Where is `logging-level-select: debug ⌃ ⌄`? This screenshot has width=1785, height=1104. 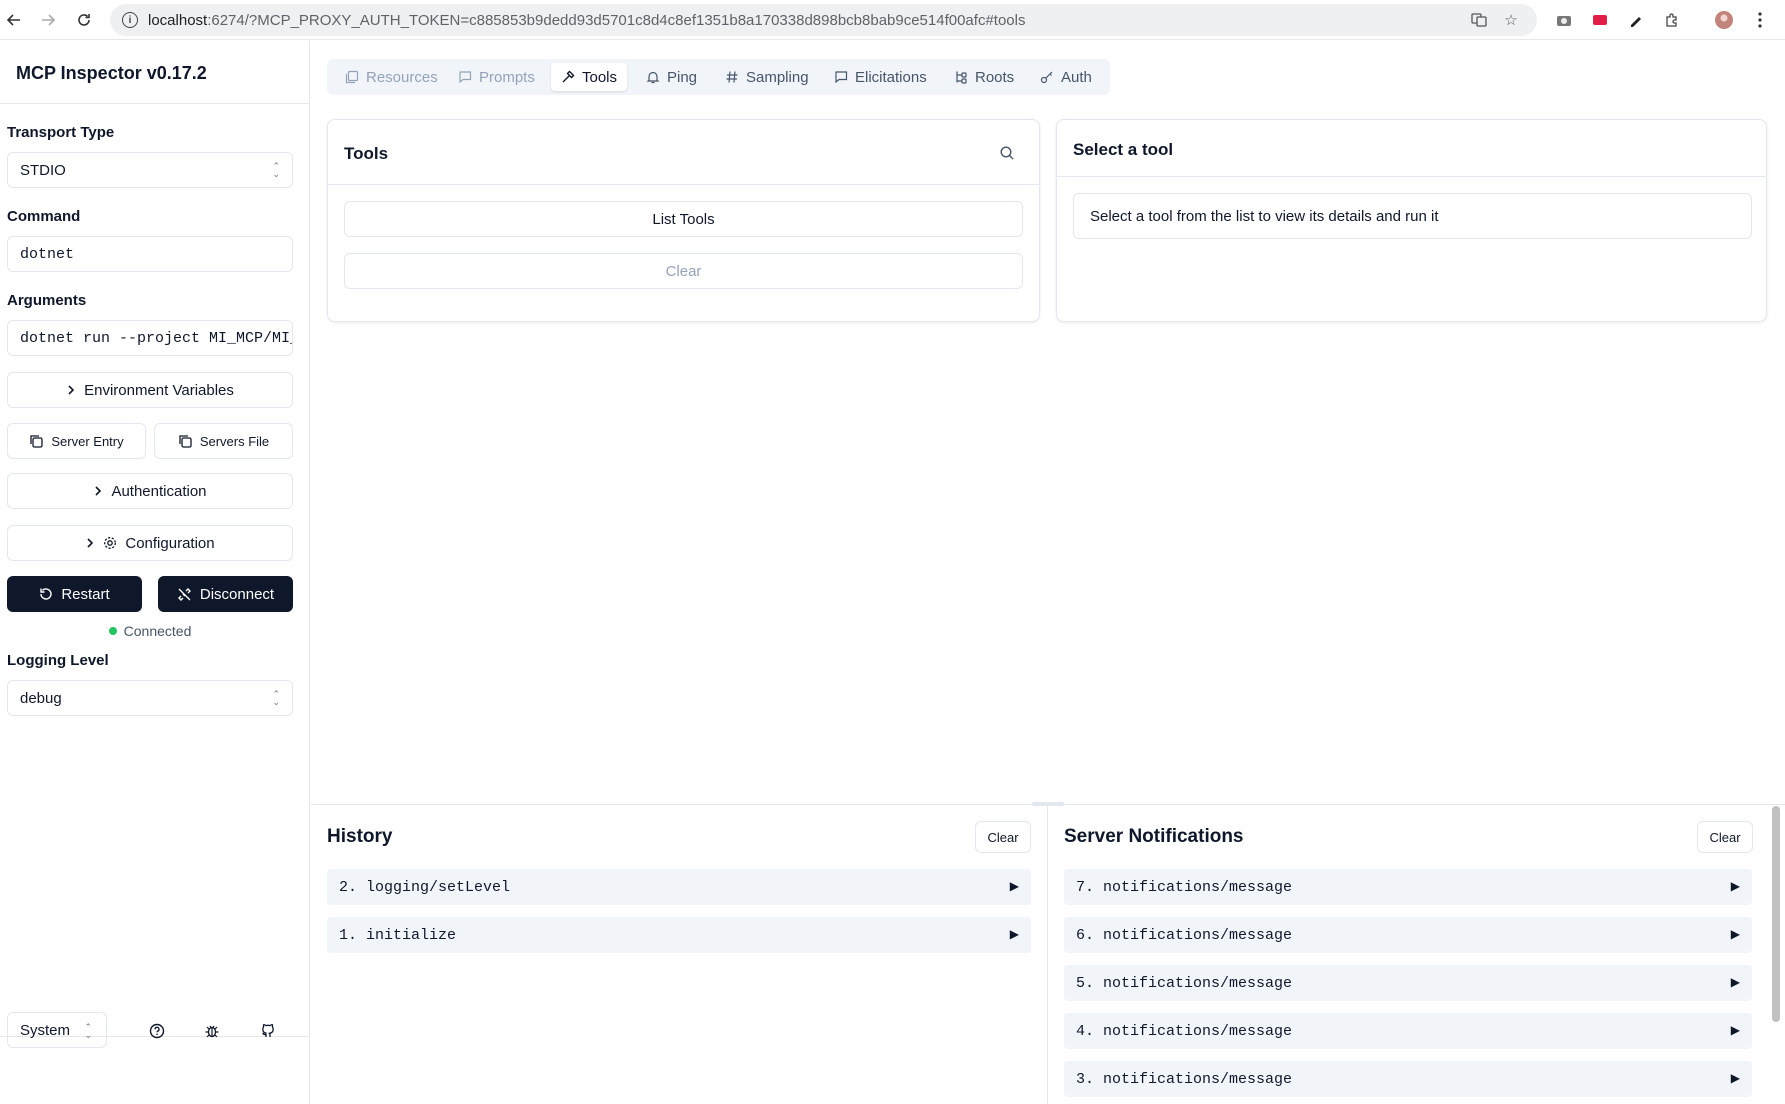
logging-level-select: debug ⌃ ⌄ is located at coordinates (150, 698).